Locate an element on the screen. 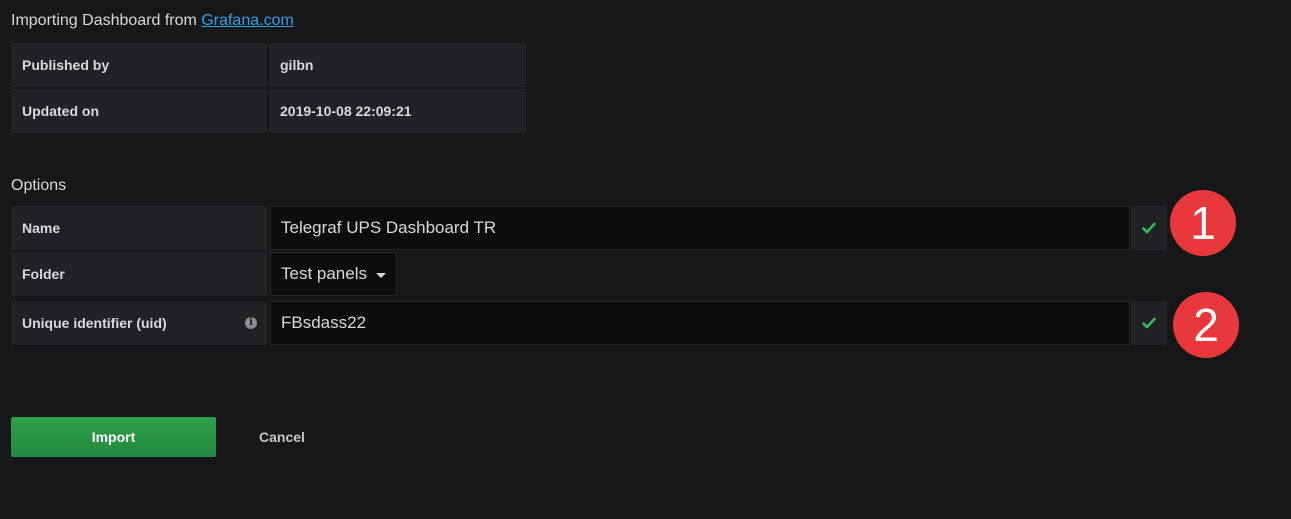 This screenshot has height=519, width=1291. name-input is located at coordinates (700, 228).